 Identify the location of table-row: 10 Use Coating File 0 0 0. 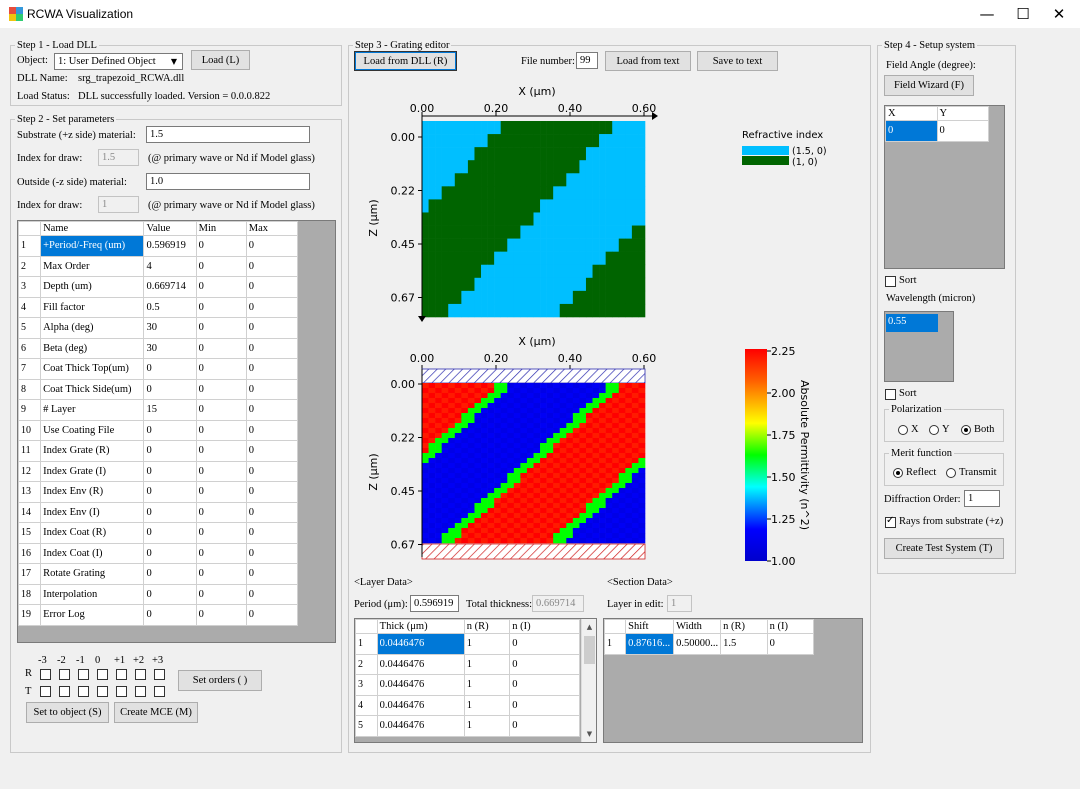
(158, 430).